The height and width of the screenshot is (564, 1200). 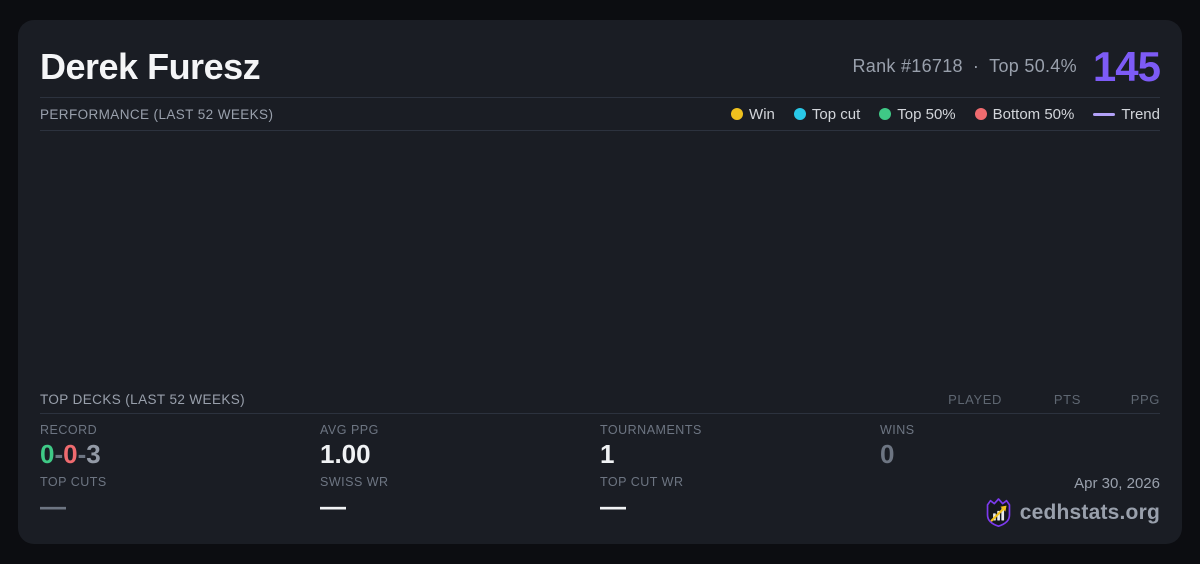 What do you see at coordinates (180, 502) in the screenshot?
I see `stat-top-cuts: TOP CUTS —` at bounding box center [180, 502].